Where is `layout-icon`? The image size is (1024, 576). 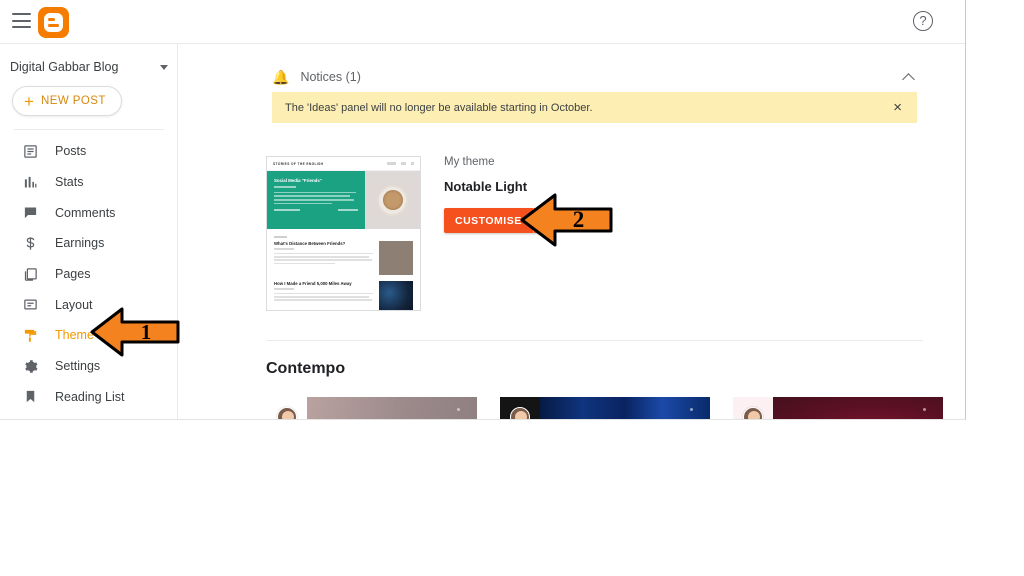
layout-icon is located at coordinates (30, 304).